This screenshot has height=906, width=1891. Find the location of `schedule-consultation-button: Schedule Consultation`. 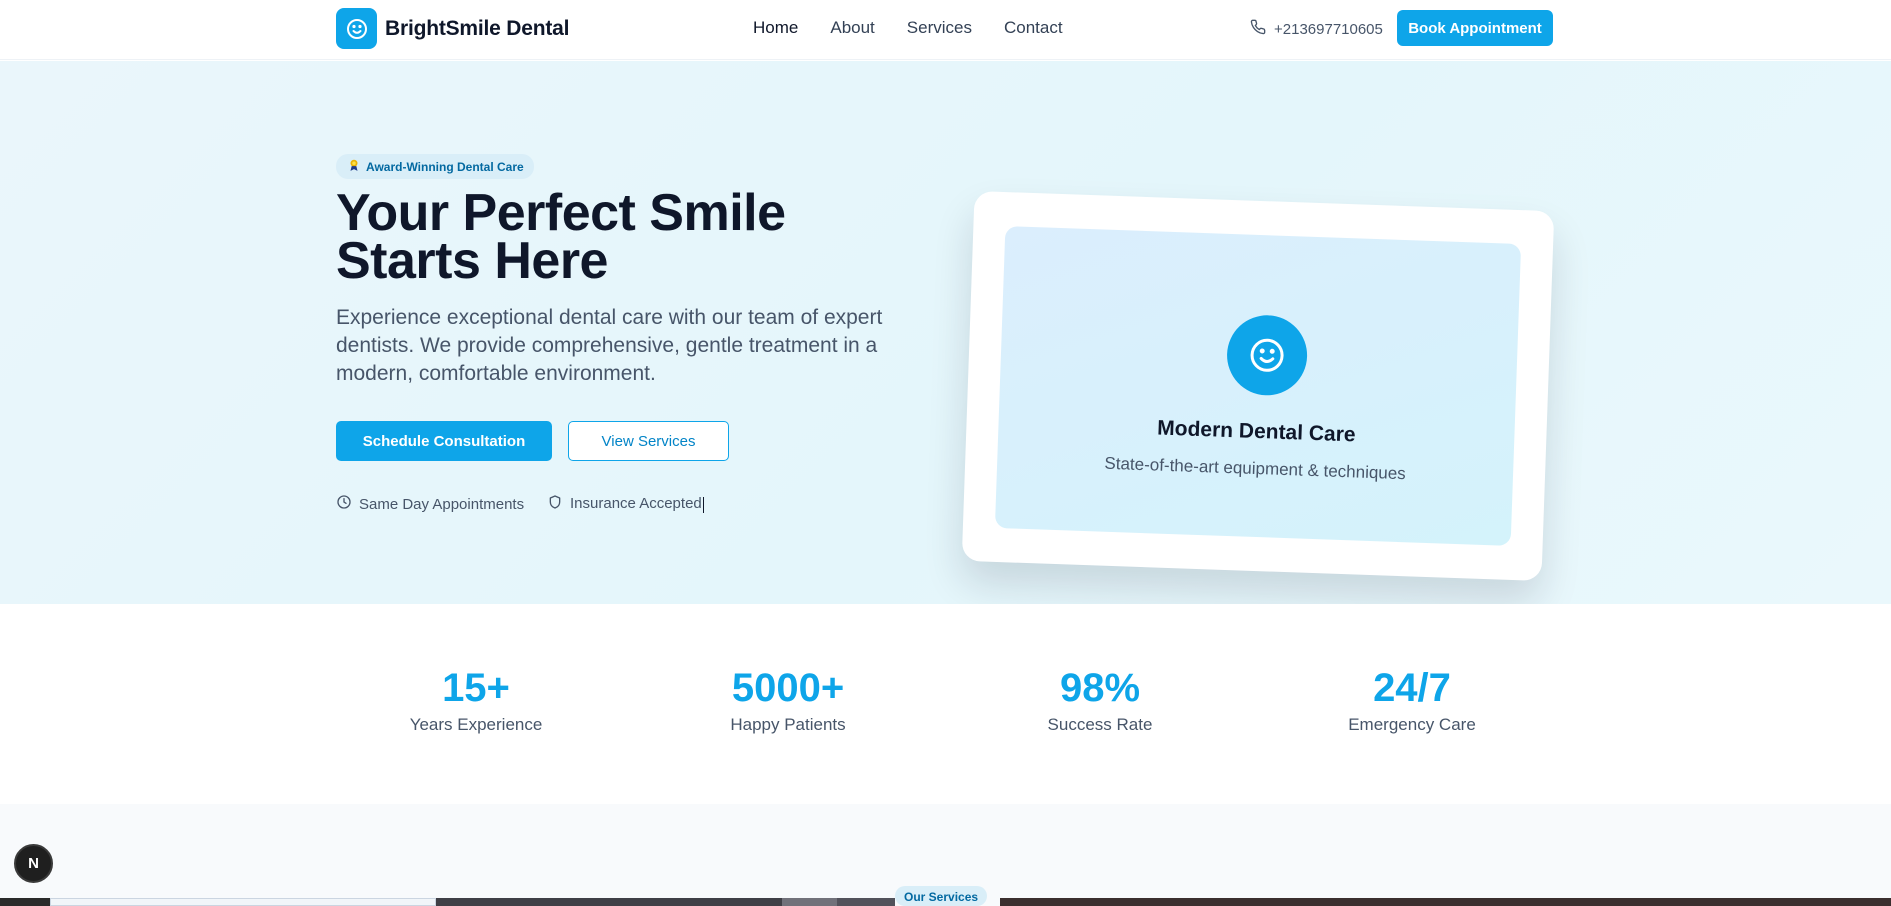

schedule-consultation-button: Schedule Consultation is located at coordinates (444, 441).